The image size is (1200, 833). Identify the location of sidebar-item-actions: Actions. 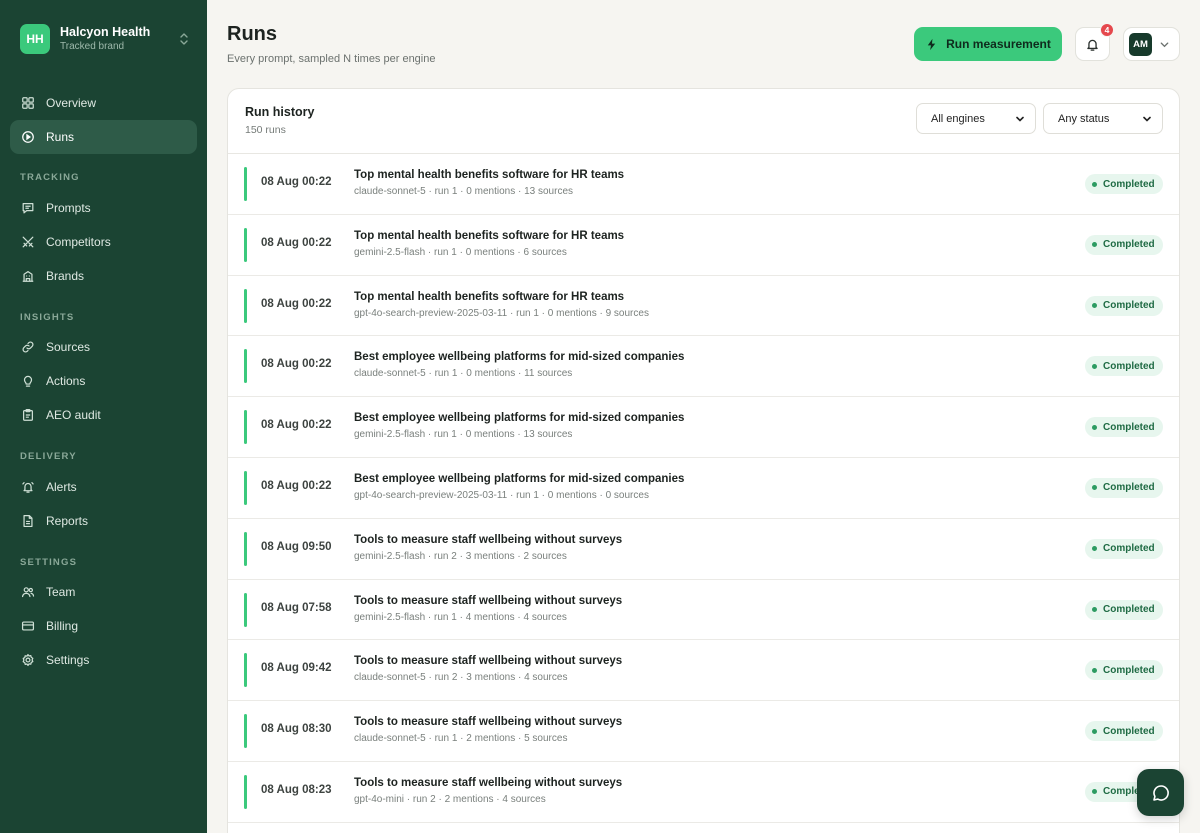
(103, 381).